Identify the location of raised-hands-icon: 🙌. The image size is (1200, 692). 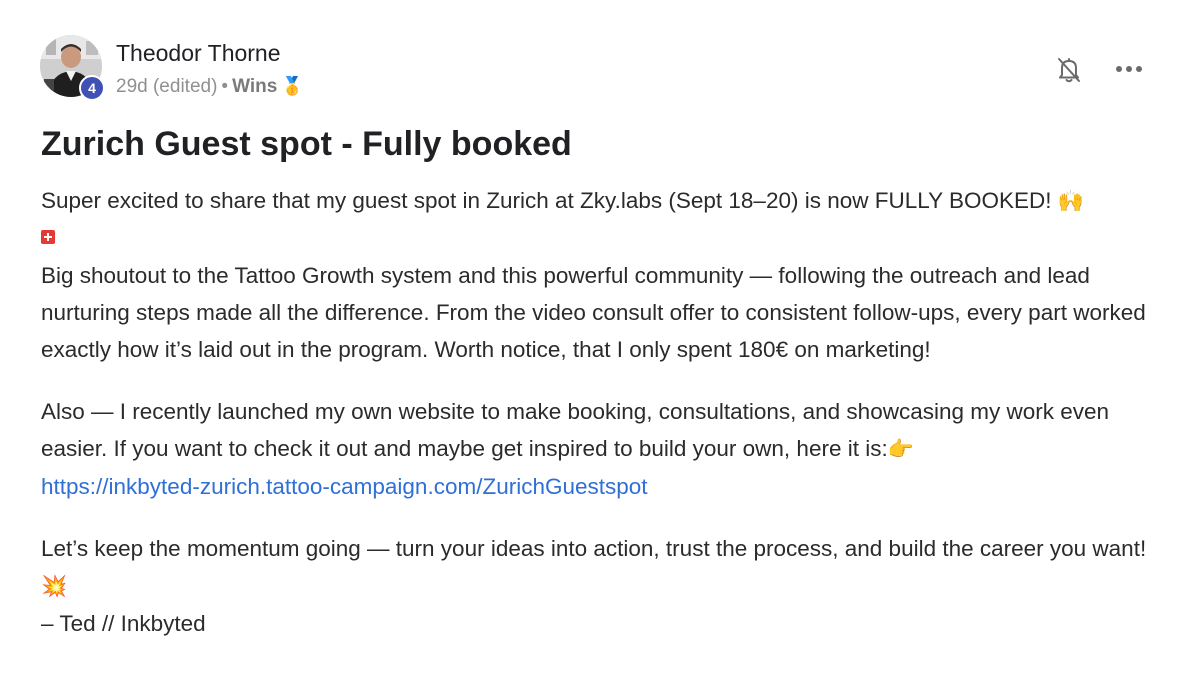
(1070, 201).